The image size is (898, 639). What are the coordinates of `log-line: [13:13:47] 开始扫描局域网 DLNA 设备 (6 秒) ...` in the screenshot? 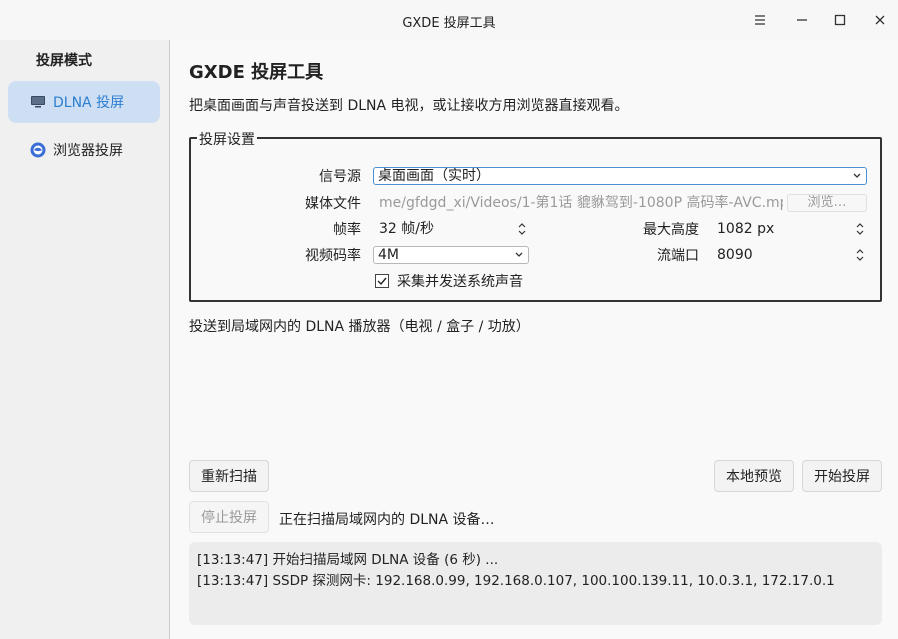 It's located at (348, 560).